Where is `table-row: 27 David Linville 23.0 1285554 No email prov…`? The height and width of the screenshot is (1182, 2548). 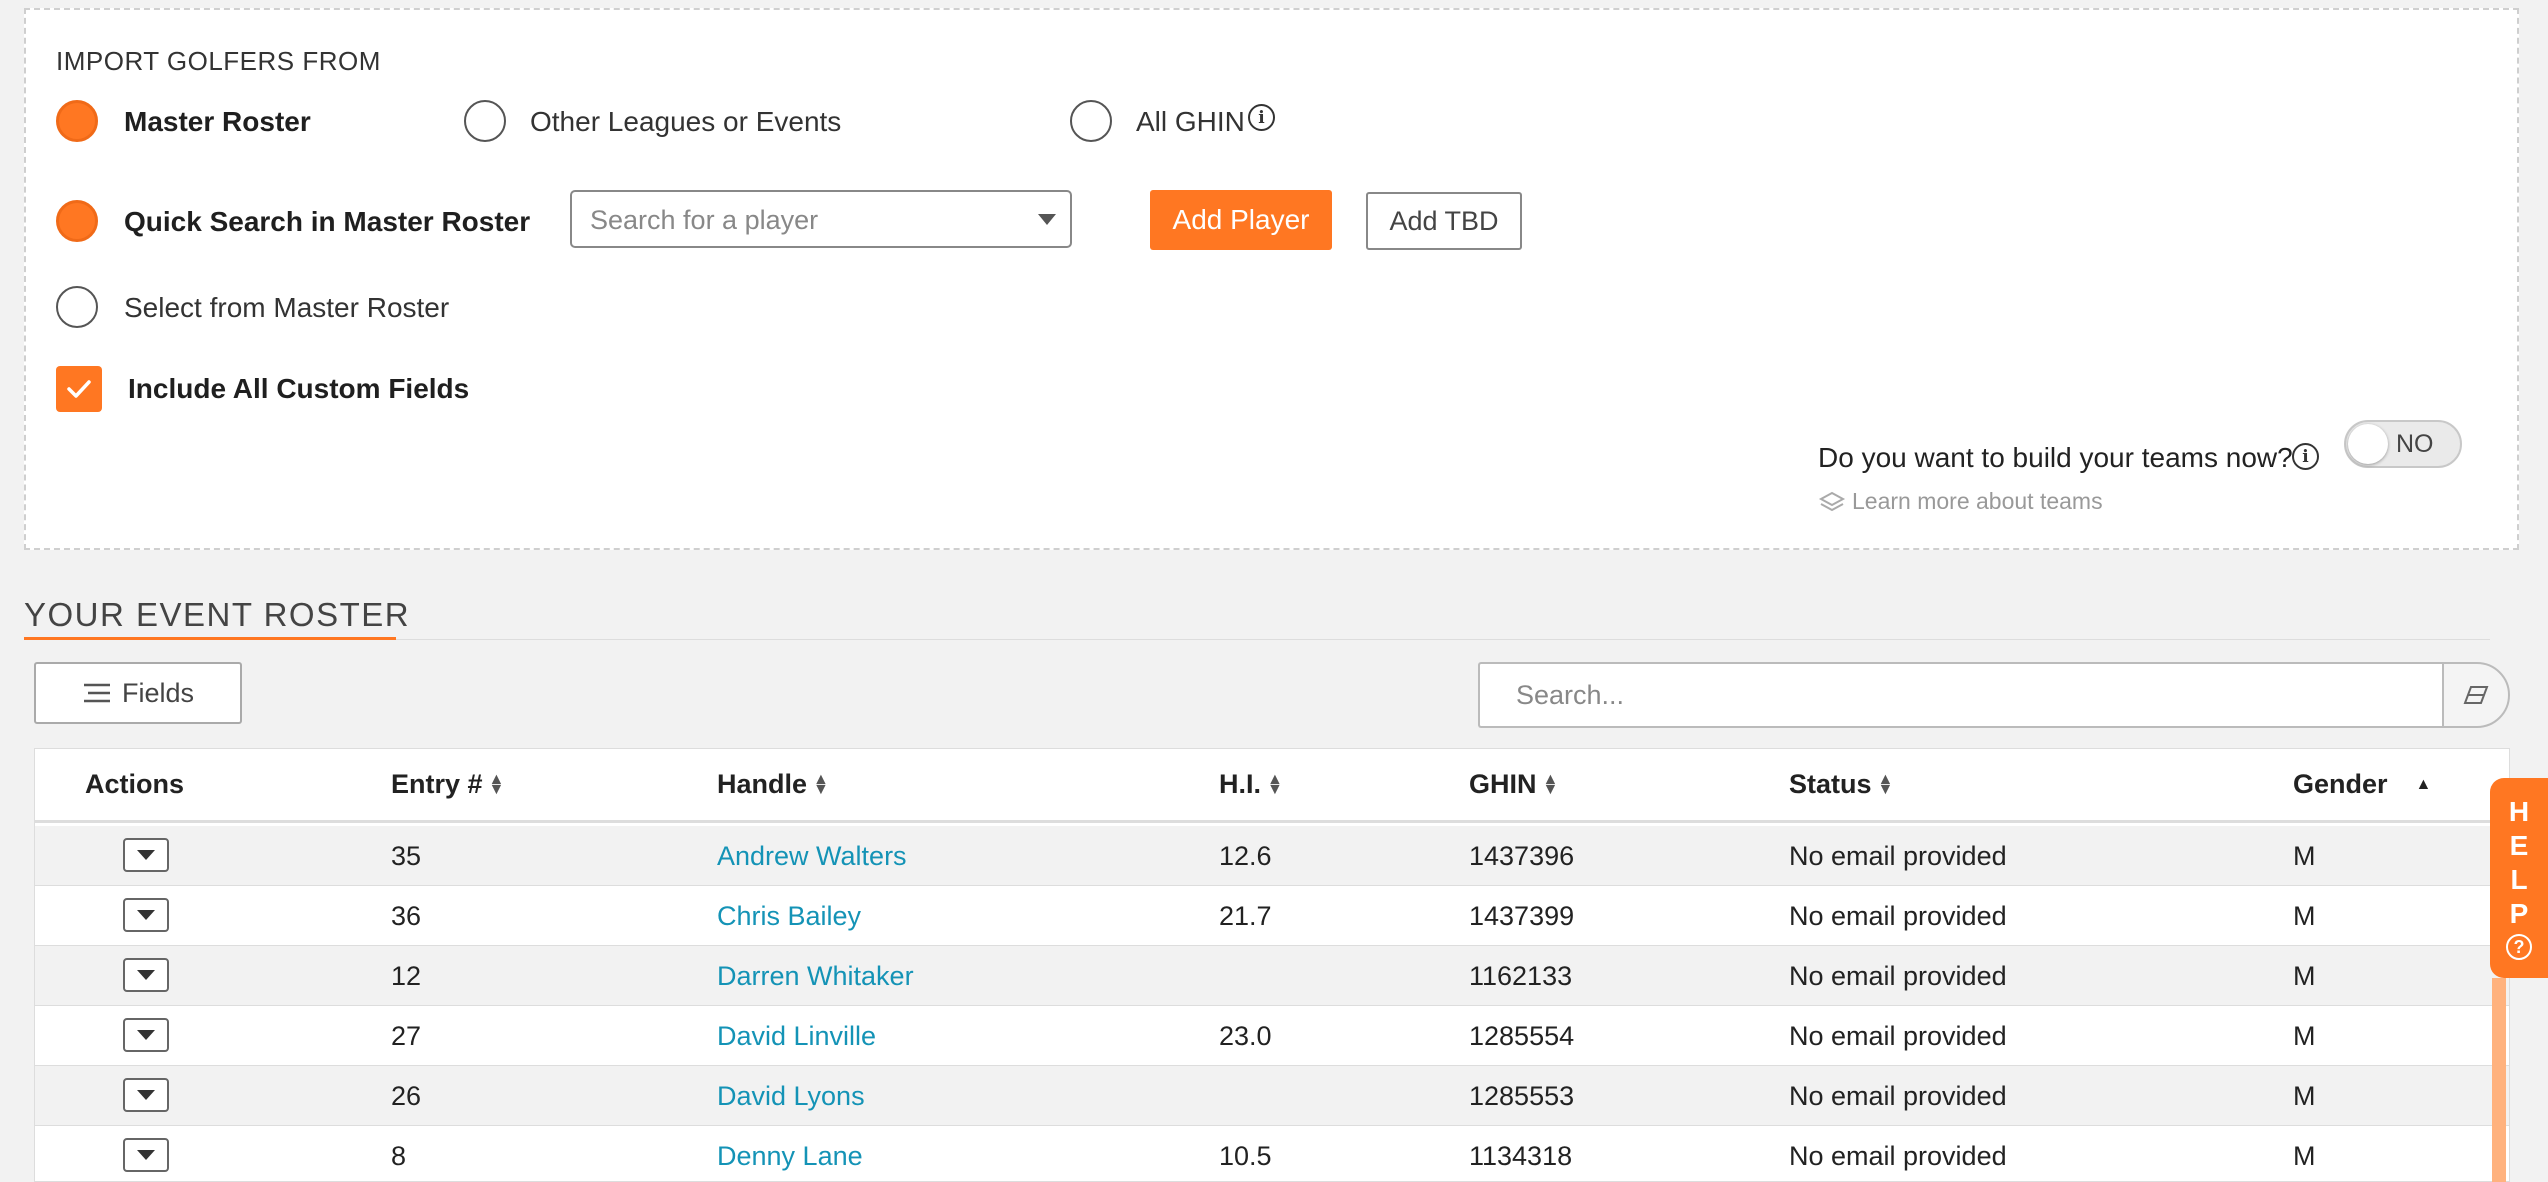
table-row: 27 David Linville 23.0 1285554 No email prov… is located at coordinates (1272, 1036).